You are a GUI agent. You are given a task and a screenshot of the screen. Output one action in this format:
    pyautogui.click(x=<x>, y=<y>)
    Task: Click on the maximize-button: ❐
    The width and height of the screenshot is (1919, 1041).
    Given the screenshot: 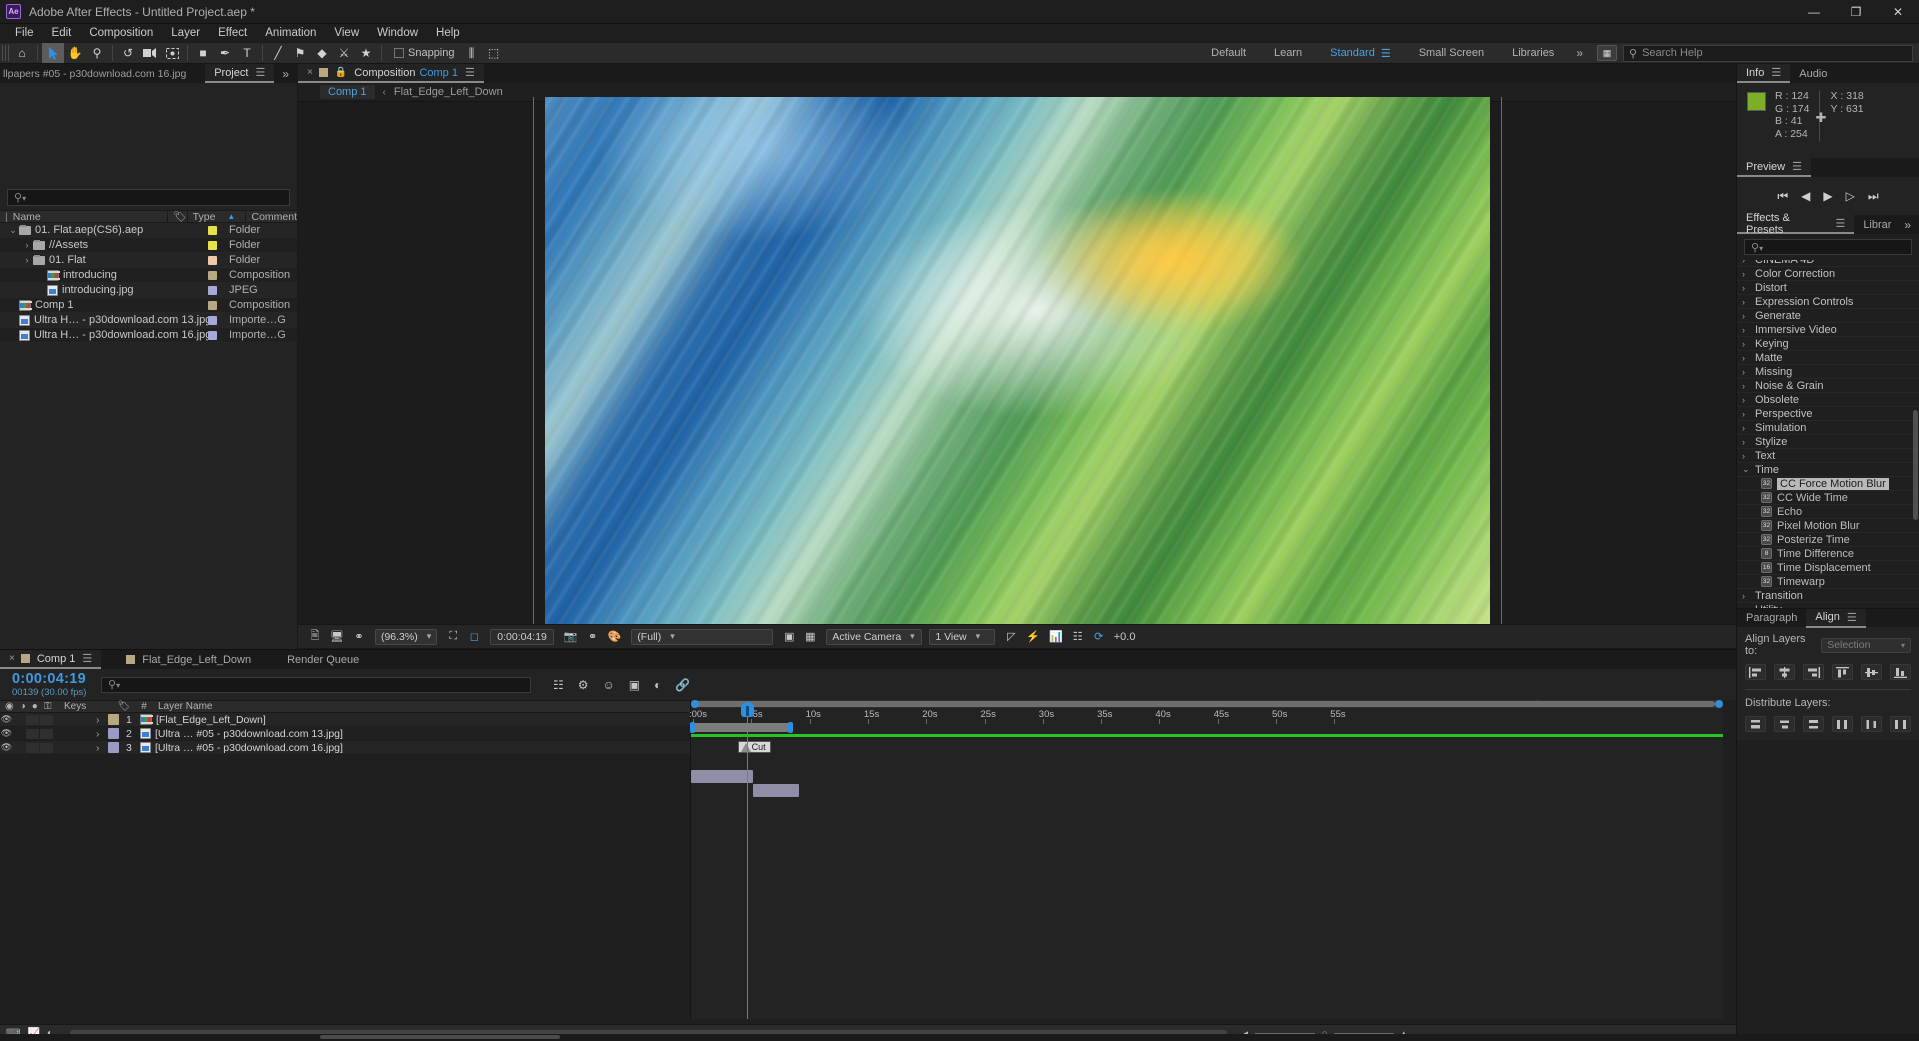 What is the action you would take?
    pyautogui.click(x=1856, y=12)
    